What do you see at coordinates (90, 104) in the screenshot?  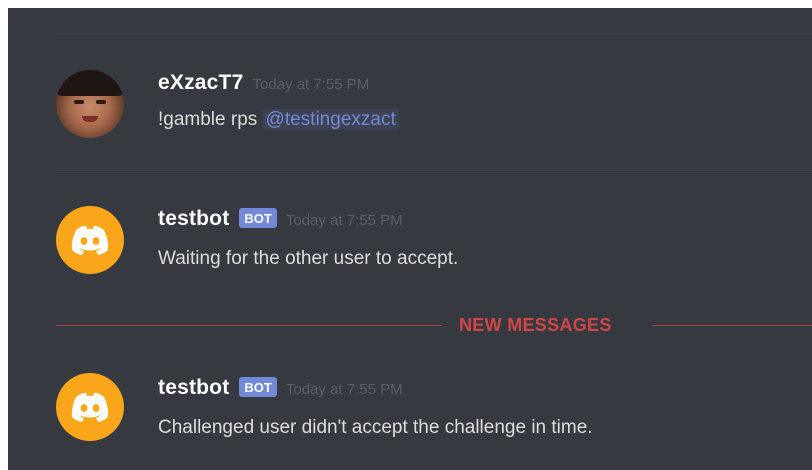 I see `user-avatar` at bounding box center [90, 104].